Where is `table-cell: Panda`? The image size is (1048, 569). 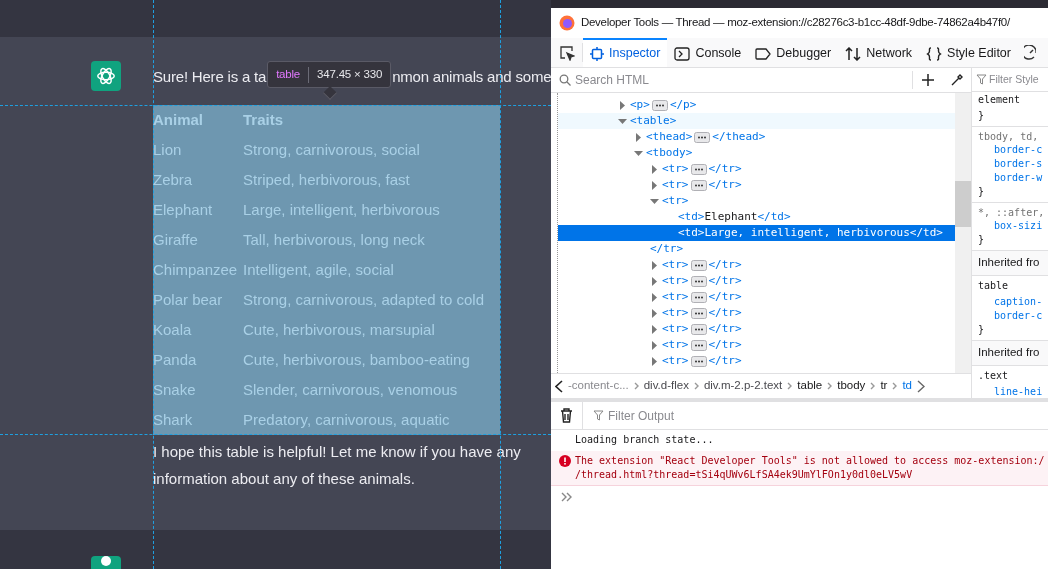 table-cell: Panda is located at coordinates (198, 360).